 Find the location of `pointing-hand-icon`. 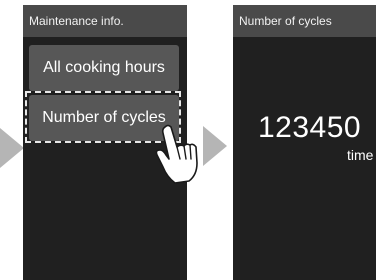

pointing-hand-icon is located at coordinates (176, 154).